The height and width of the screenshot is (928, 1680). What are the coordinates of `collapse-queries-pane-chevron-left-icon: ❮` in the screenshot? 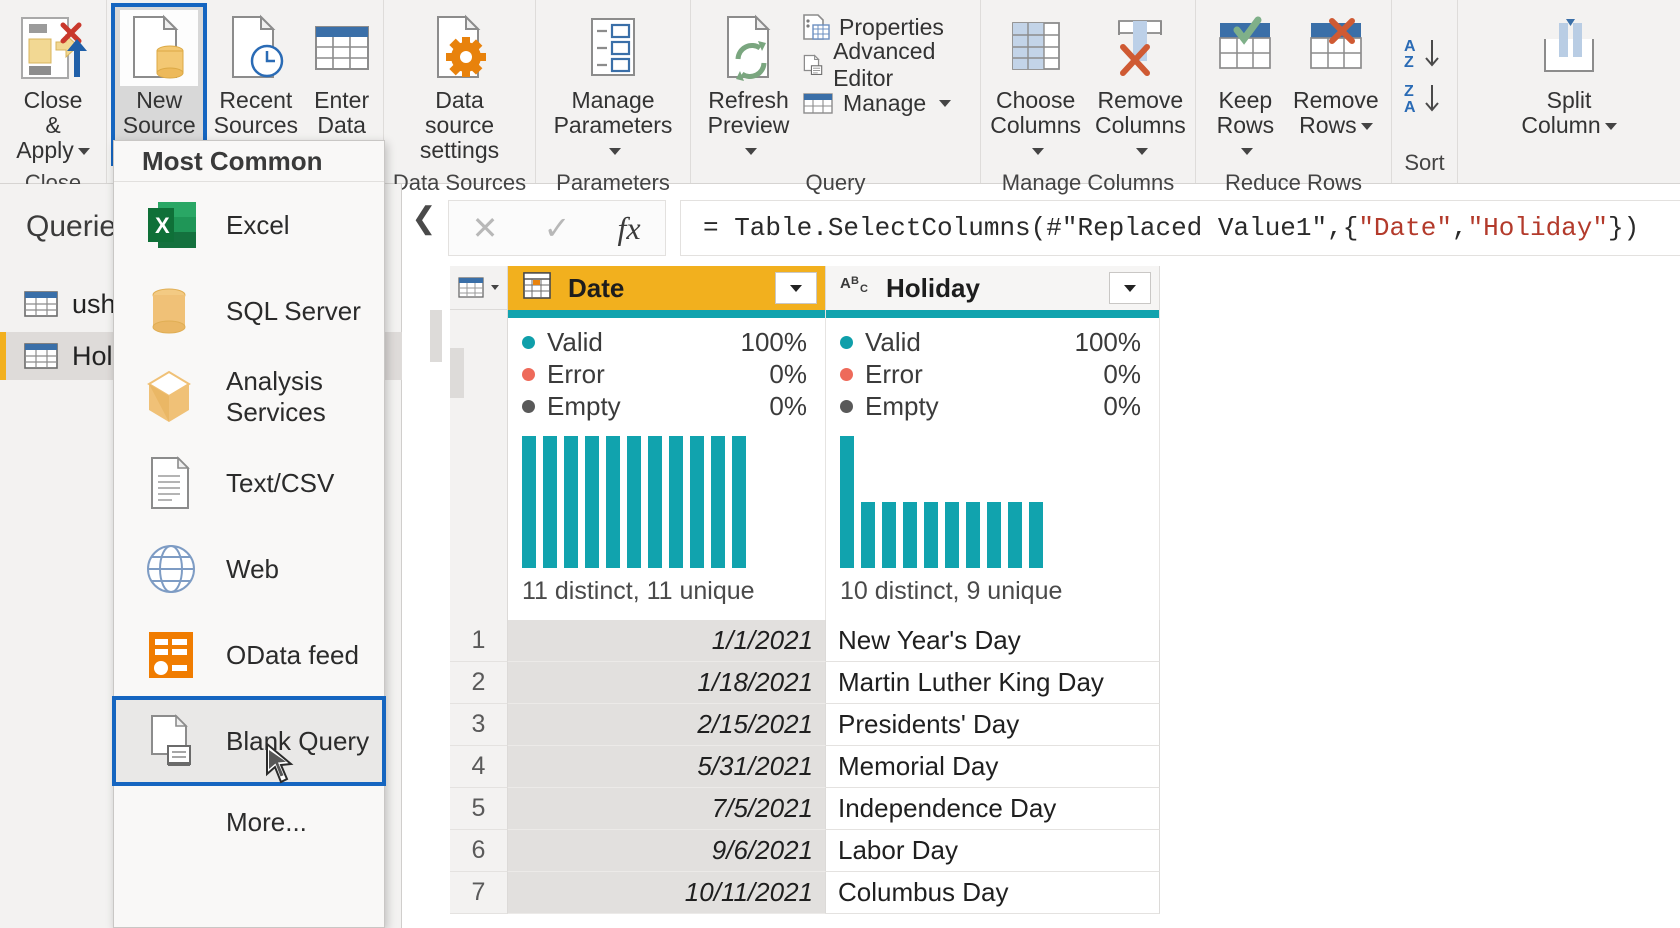 It's located at (424, 218).